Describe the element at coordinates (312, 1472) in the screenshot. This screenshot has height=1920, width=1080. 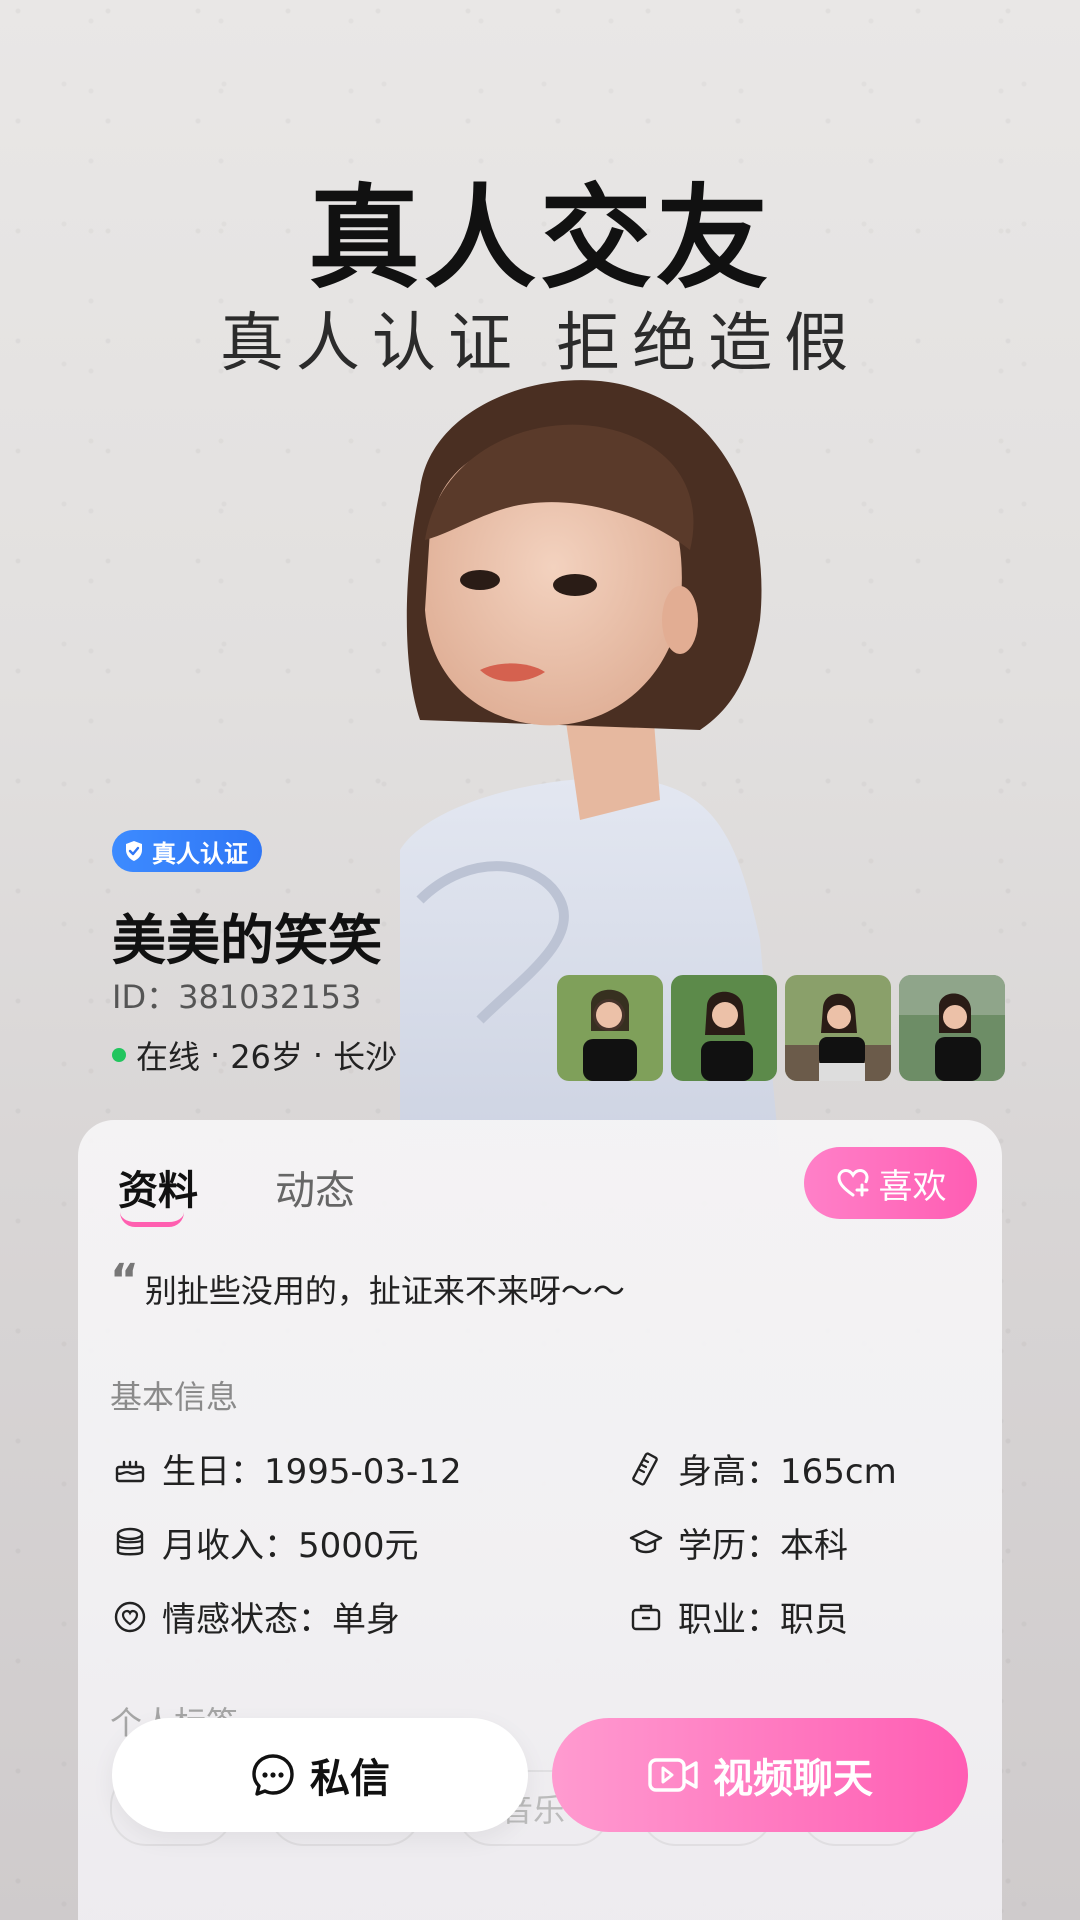
I see `info-birthday-text: 生日：1995-03-12` at that location.